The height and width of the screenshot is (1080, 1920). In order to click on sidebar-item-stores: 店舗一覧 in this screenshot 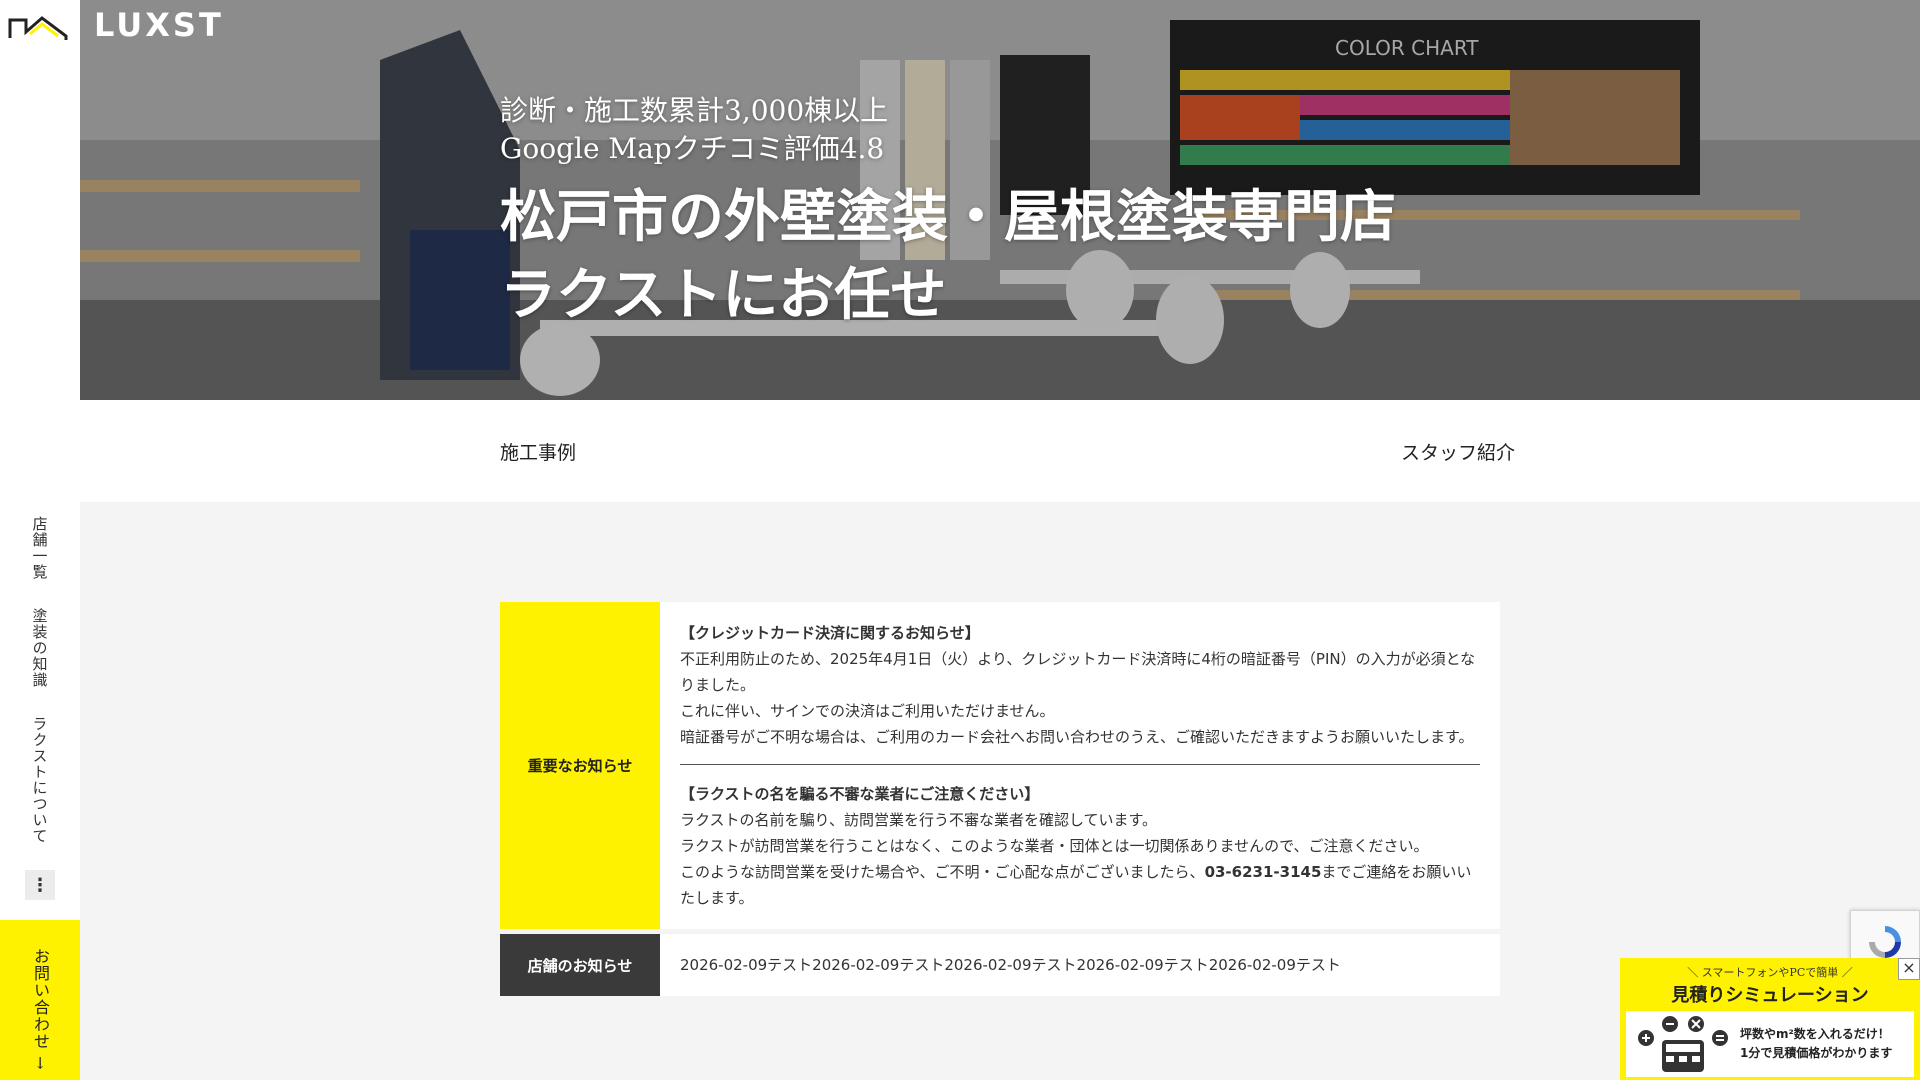, I will do `click(40, 548)`.